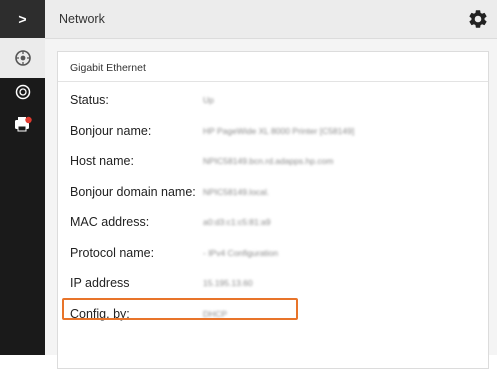 This screenshot has height=369, width=497. What do you see at coordinates (273, 284) in the screenshot?
I see `ip-address-row: IP address 15.195.13.60` at bounding box center [273, 284].